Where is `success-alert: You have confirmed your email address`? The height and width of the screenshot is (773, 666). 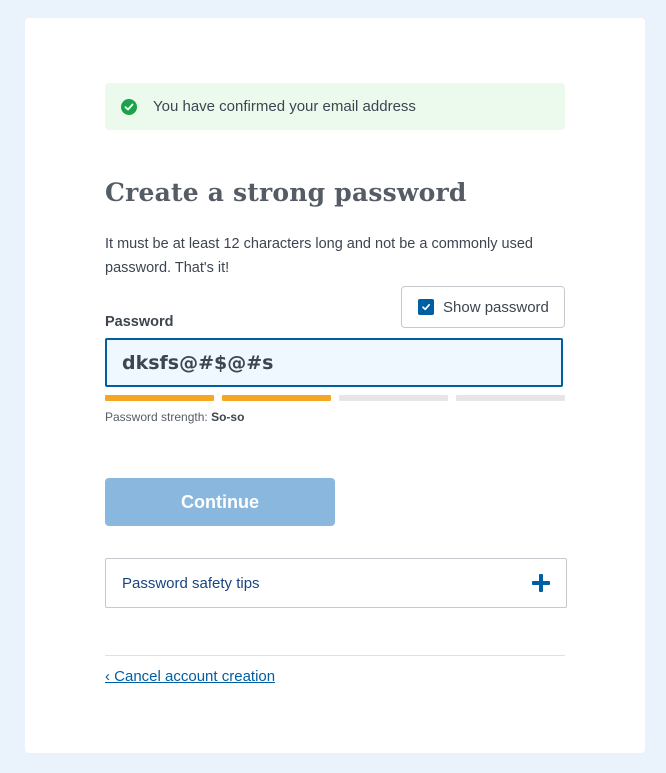
success-alert: You have confirmed your email address is located at coordinates (335, 106).